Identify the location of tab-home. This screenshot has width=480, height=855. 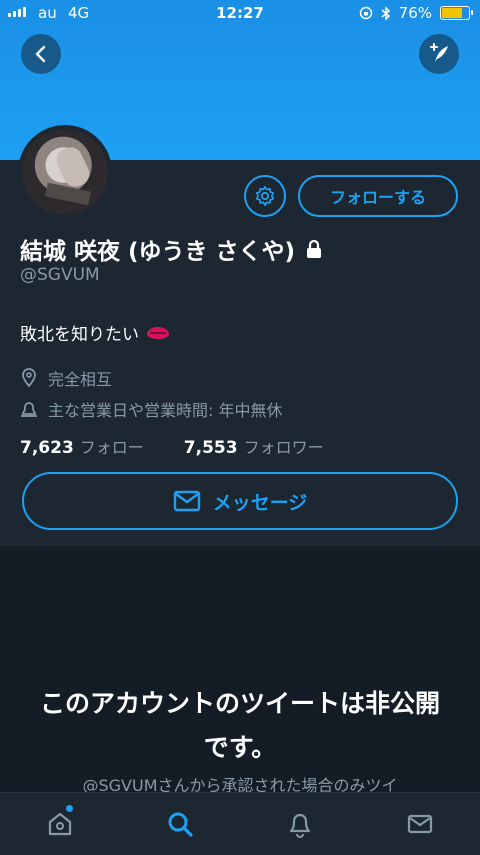
(60, 824).